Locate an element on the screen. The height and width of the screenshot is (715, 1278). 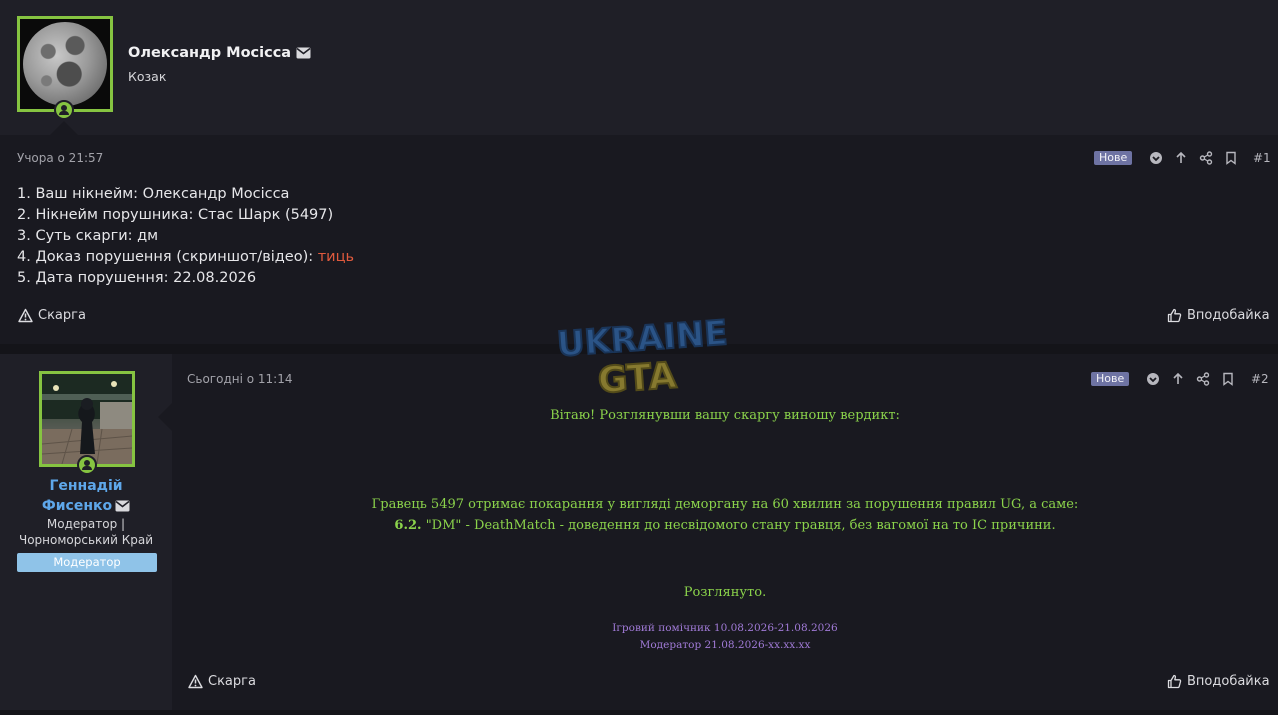
moderator-banner: Модератор is located at coordinates (87, 562).